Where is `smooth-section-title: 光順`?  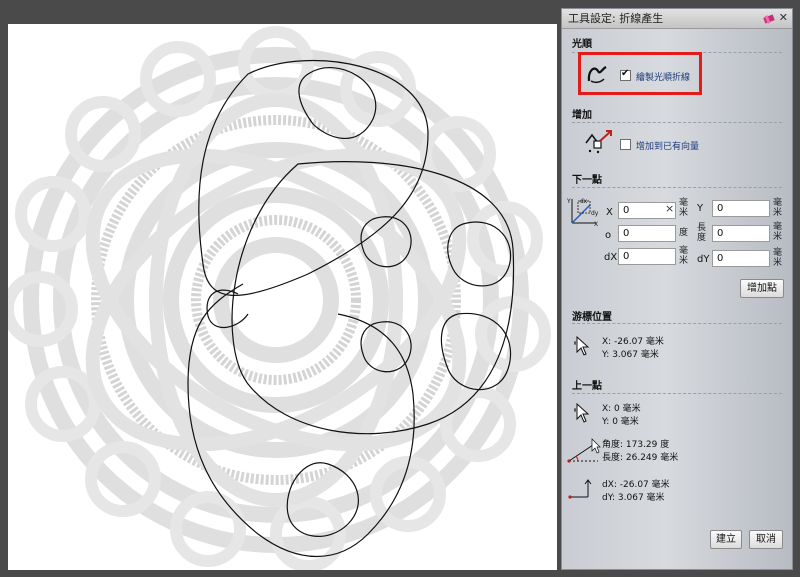 smooth-section-title: 光順 is located at coordinates (582, 44).